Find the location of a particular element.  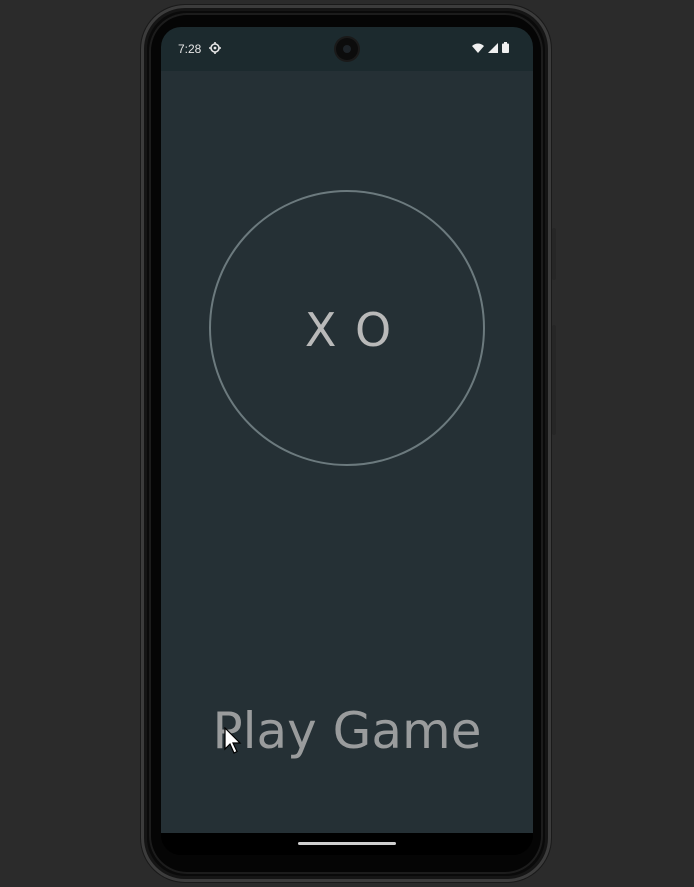

cell-signal-icon is located at coordinates (493, 49).